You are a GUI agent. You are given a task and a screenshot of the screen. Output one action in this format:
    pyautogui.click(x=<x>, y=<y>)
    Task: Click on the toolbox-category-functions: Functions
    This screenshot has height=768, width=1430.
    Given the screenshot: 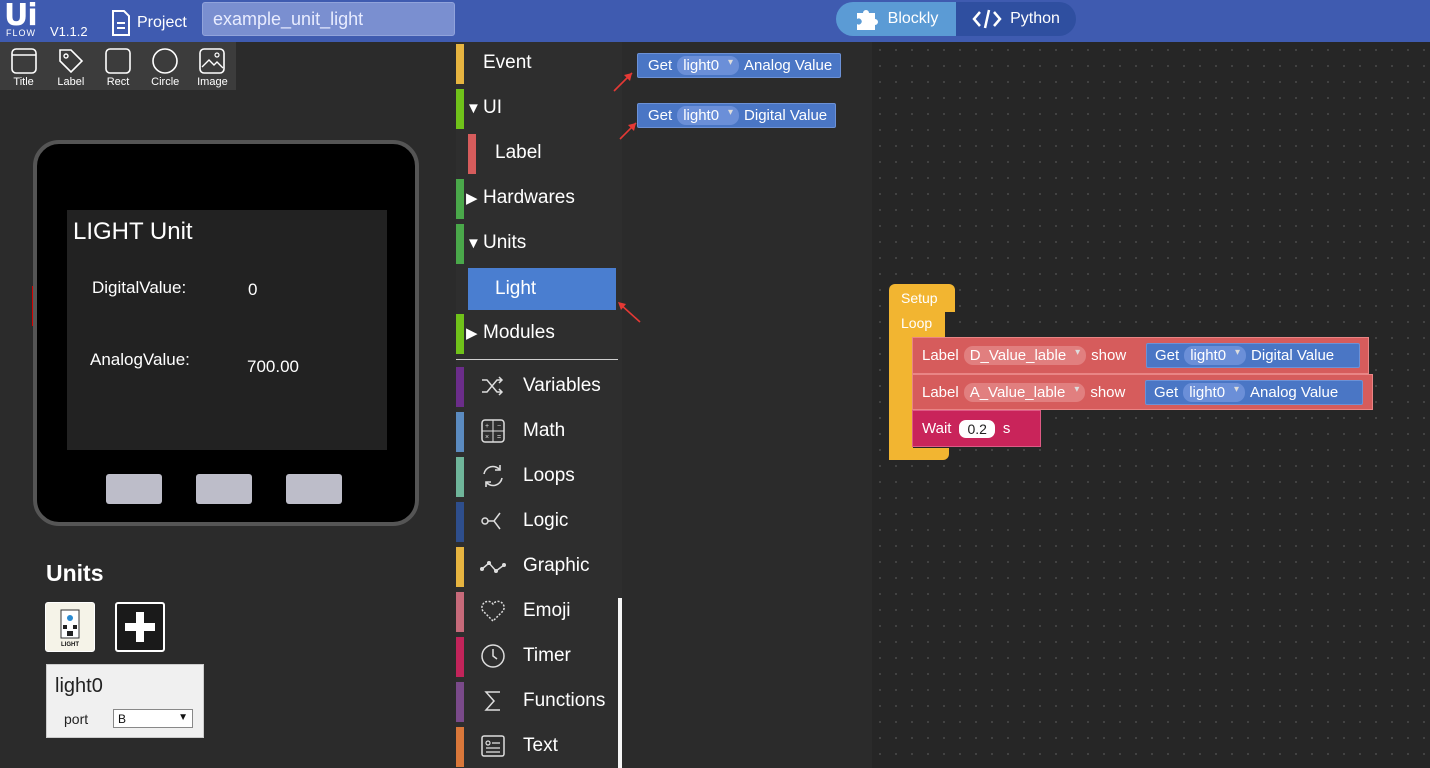 What is the action you would take?
    pyautogui.click(x=537, y=701)
    